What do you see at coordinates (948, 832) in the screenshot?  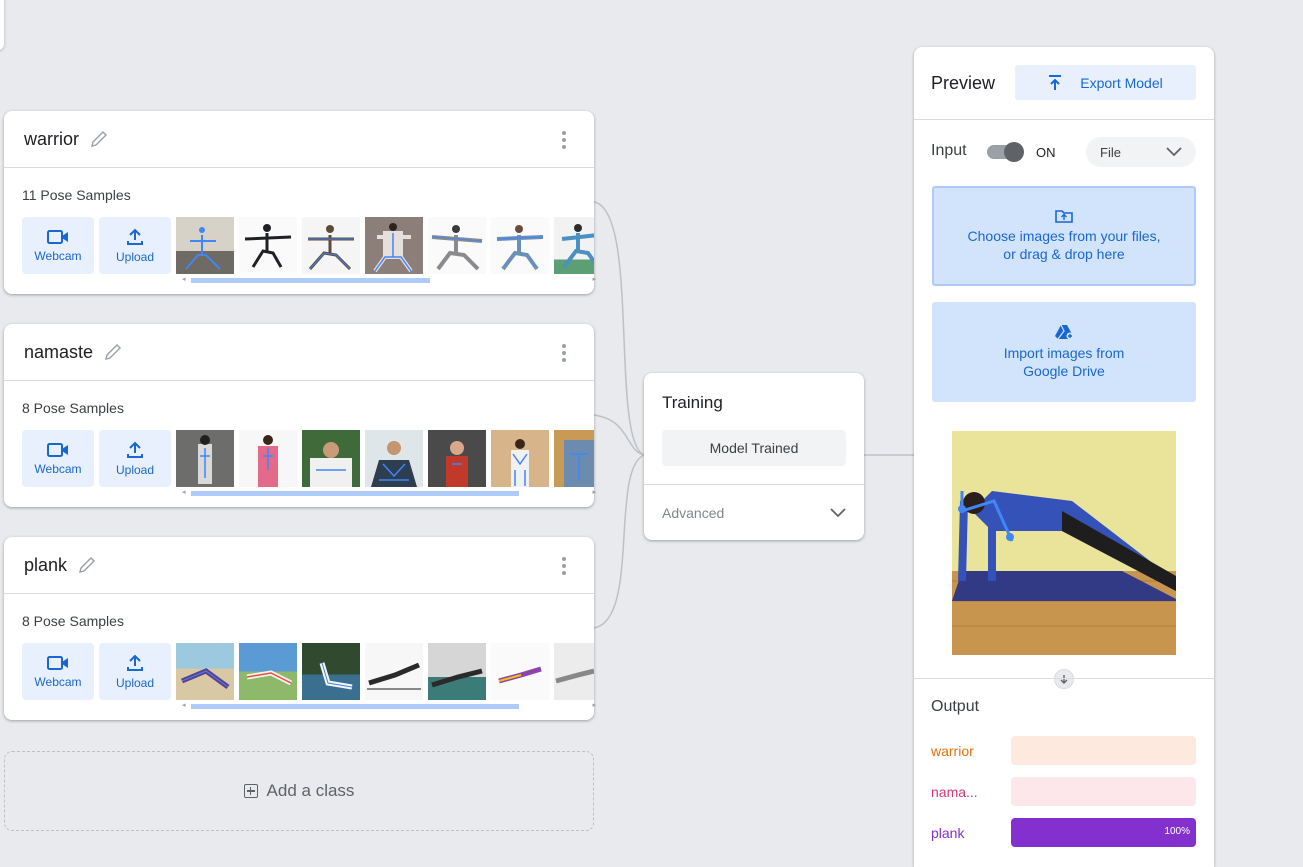 I see `output-class-name: plank` at bounding box center [948, 832].